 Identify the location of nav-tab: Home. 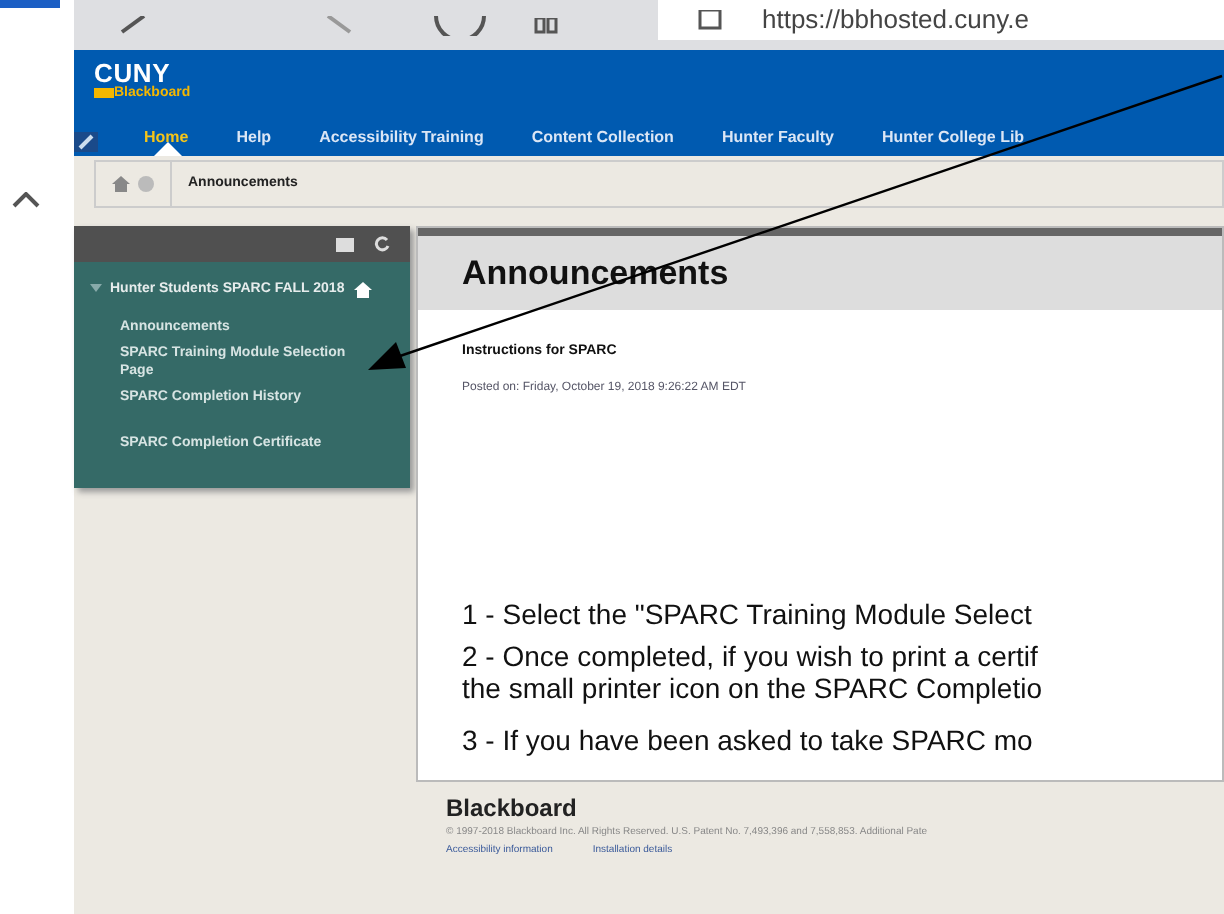
(166, 137).